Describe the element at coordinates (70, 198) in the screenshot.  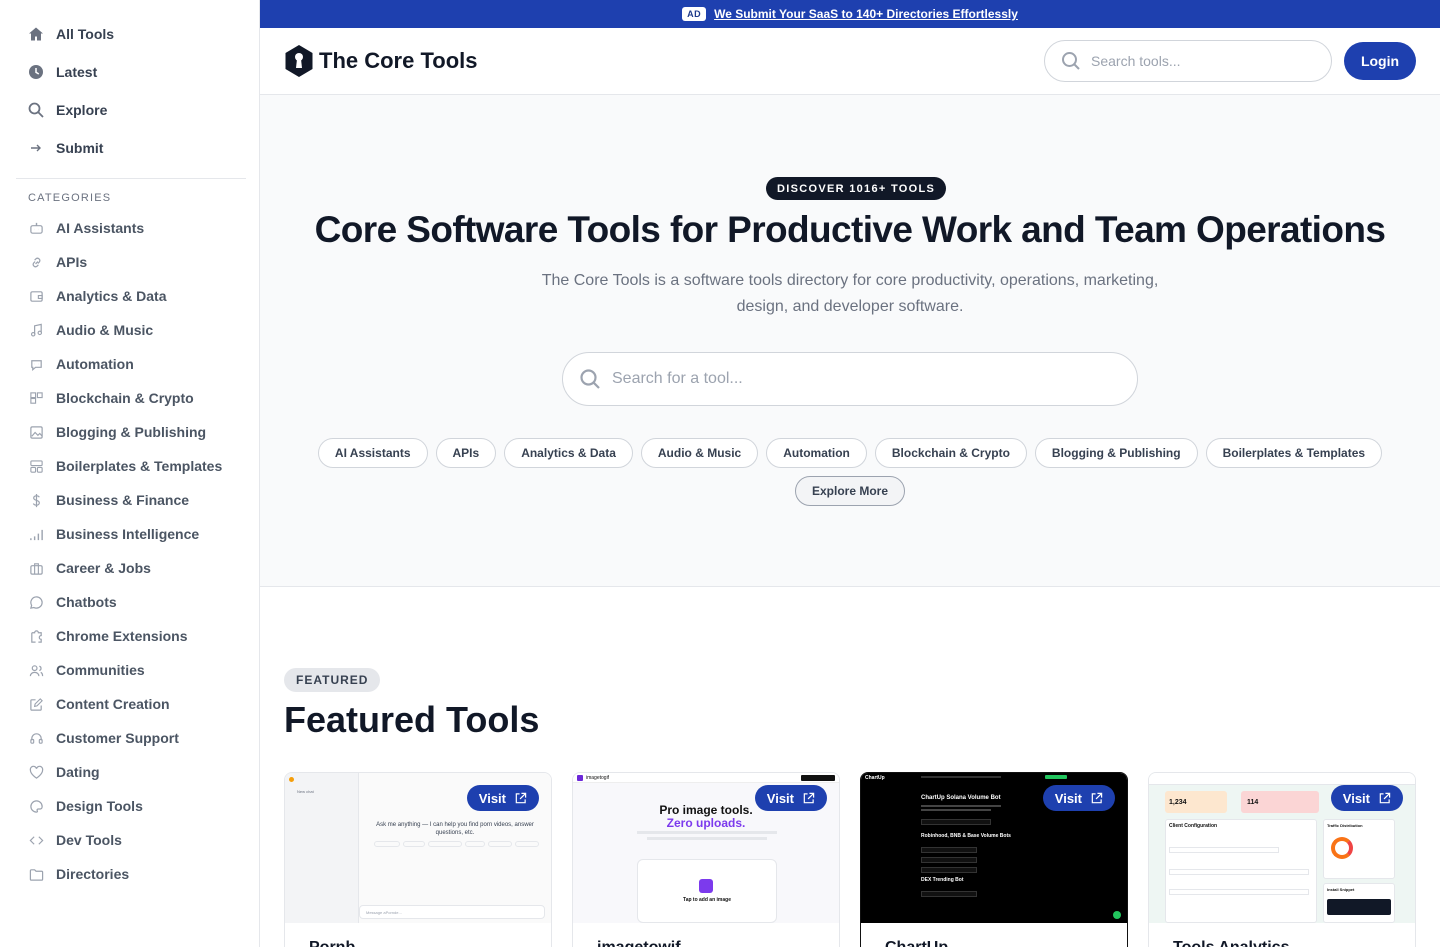
I see `categories-heading: CATEGORIES` at that location.